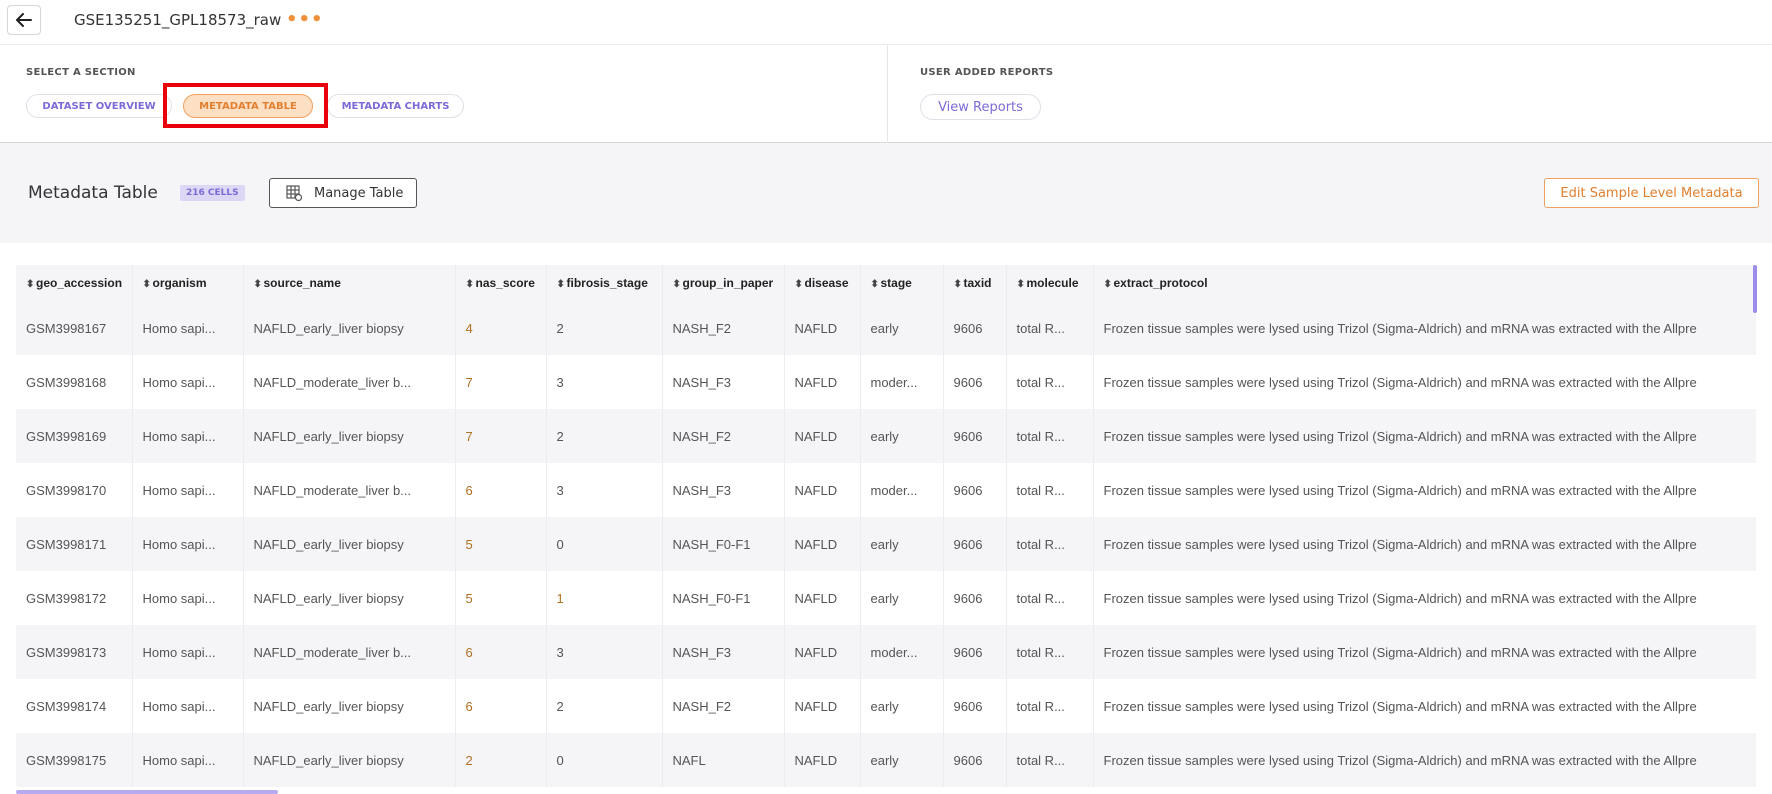 This screenshot has height=794, width=1772. I want to click on column-header-stage: ⬍ stage, so click(902, 283).